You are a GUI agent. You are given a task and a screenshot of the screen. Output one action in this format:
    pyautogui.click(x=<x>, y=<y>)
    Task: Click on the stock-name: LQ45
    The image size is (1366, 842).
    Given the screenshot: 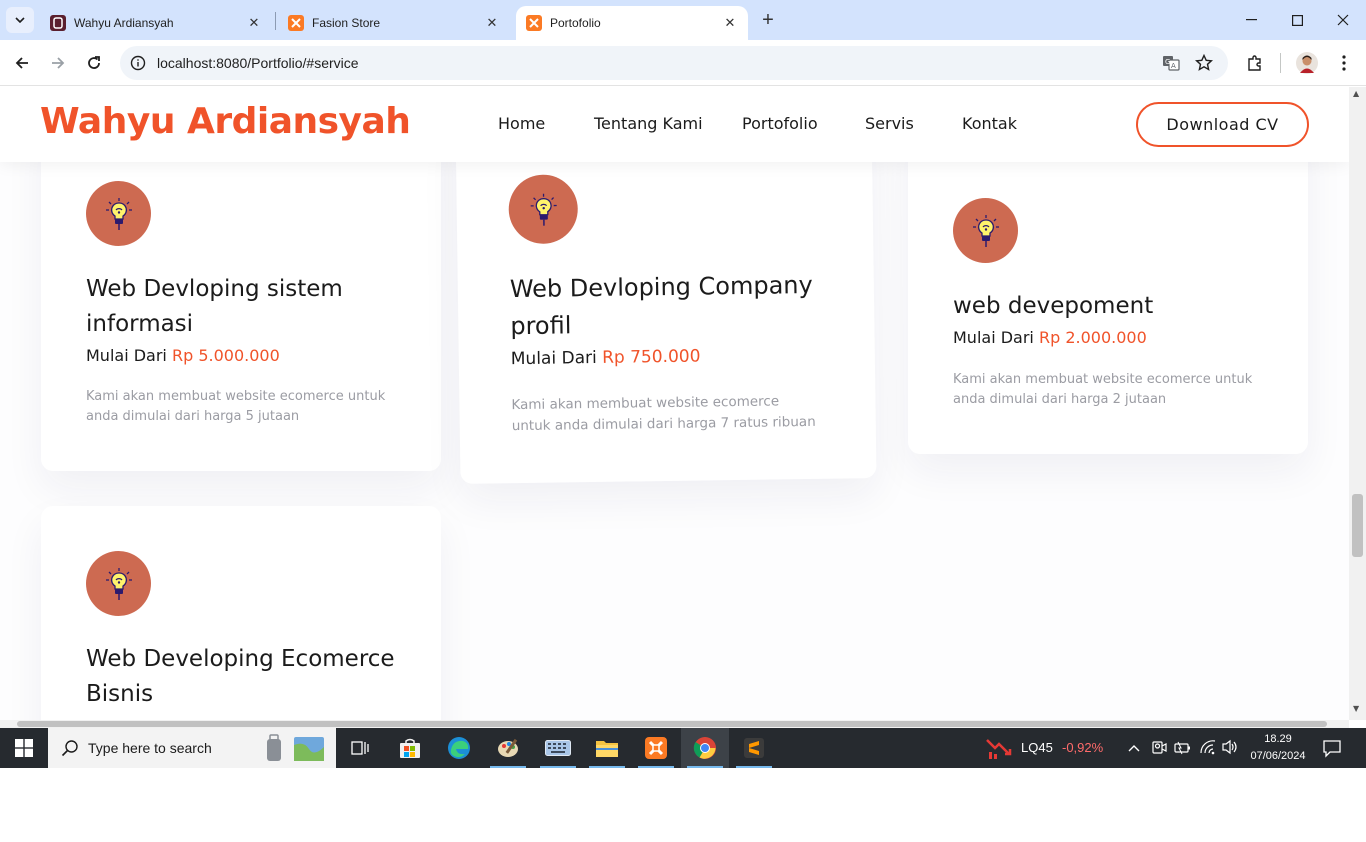 What is the action you would take?
    pyautogui.click(x=1037, y=747)
    